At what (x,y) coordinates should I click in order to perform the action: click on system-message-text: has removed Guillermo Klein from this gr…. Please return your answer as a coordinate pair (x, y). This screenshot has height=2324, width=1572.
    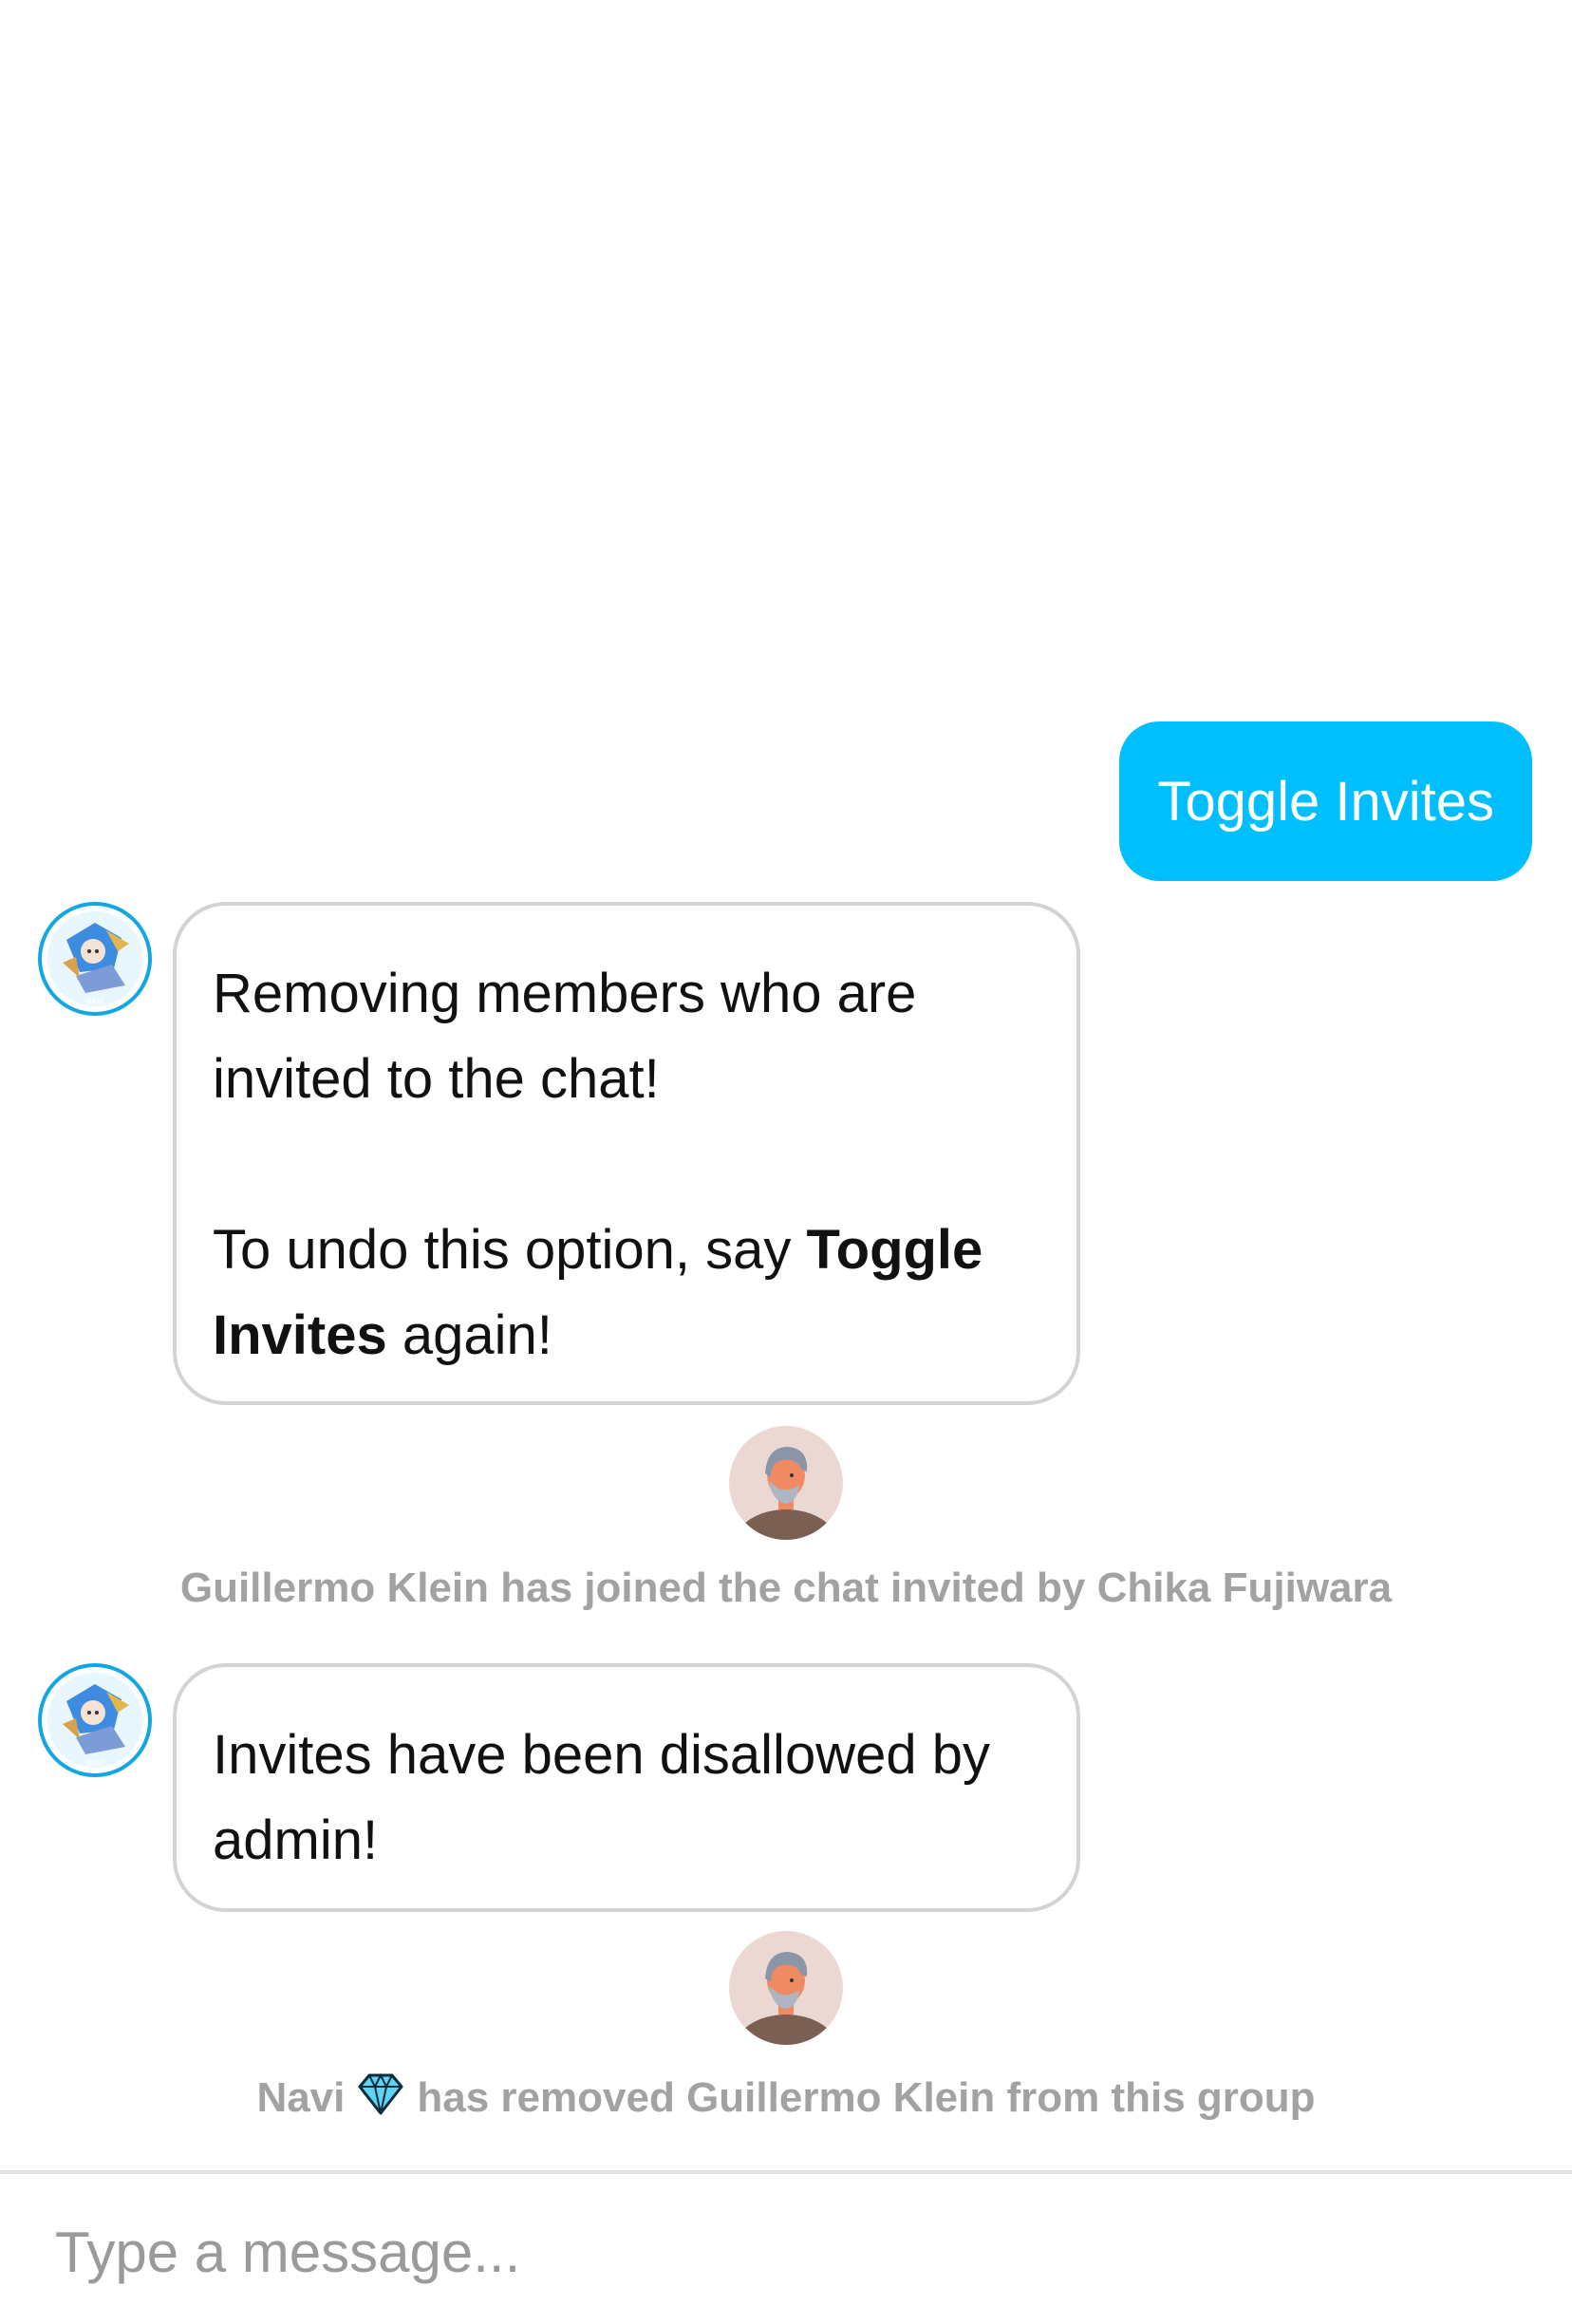
    Looking at the image, I should click on (866, 2097).